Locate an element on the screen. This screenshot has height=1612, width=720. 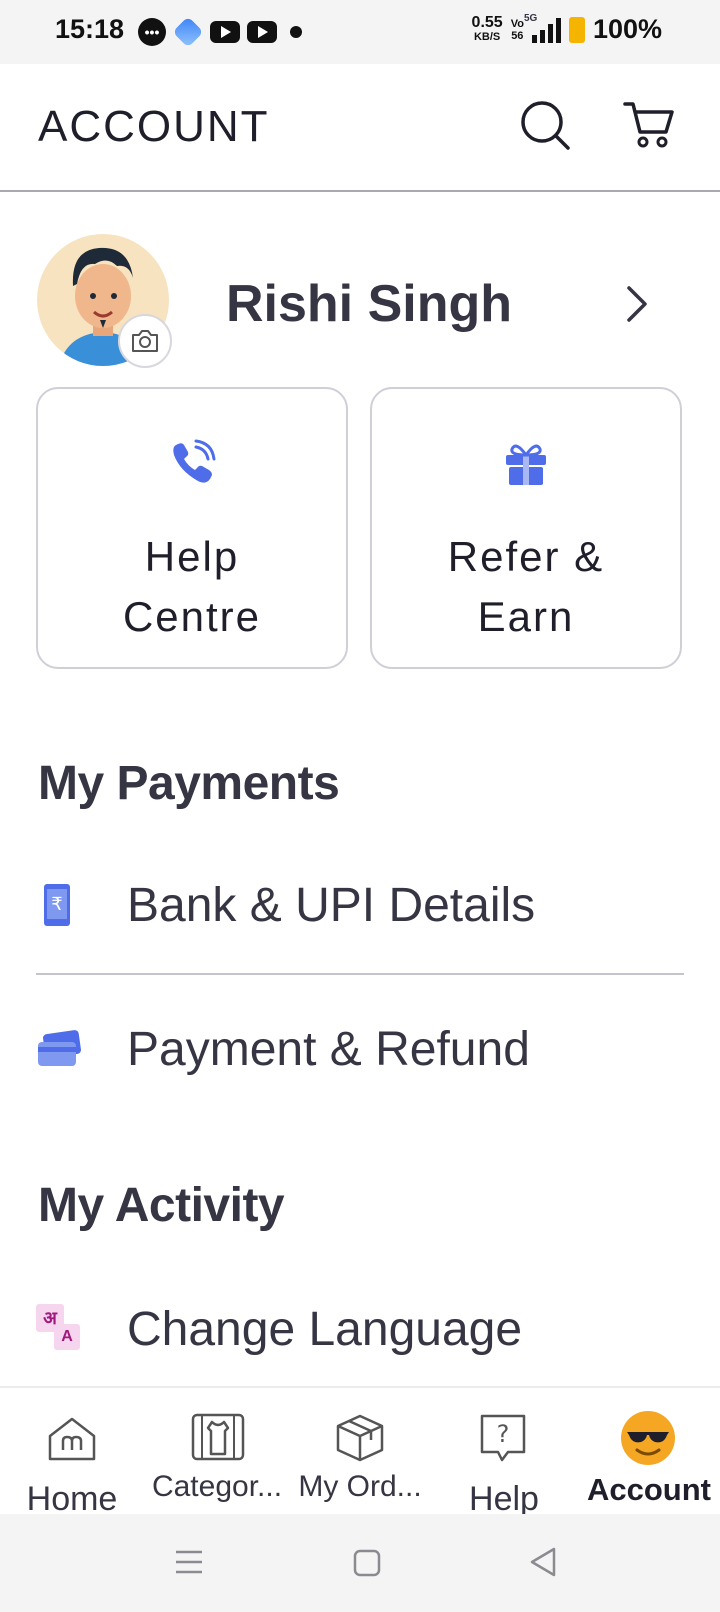
camera-icon is located at coordinates (145, 341).